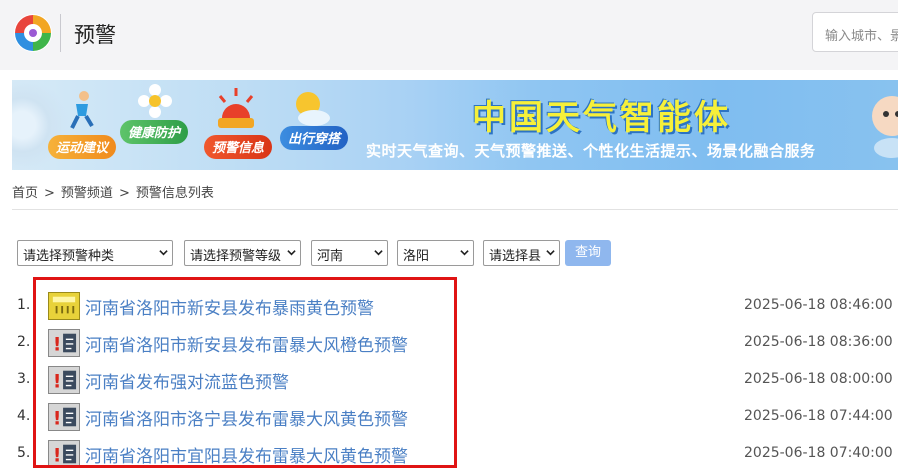 The width and height of the screenshot is (898, 473). I want to click on item-index: 5., so click(24, 453).